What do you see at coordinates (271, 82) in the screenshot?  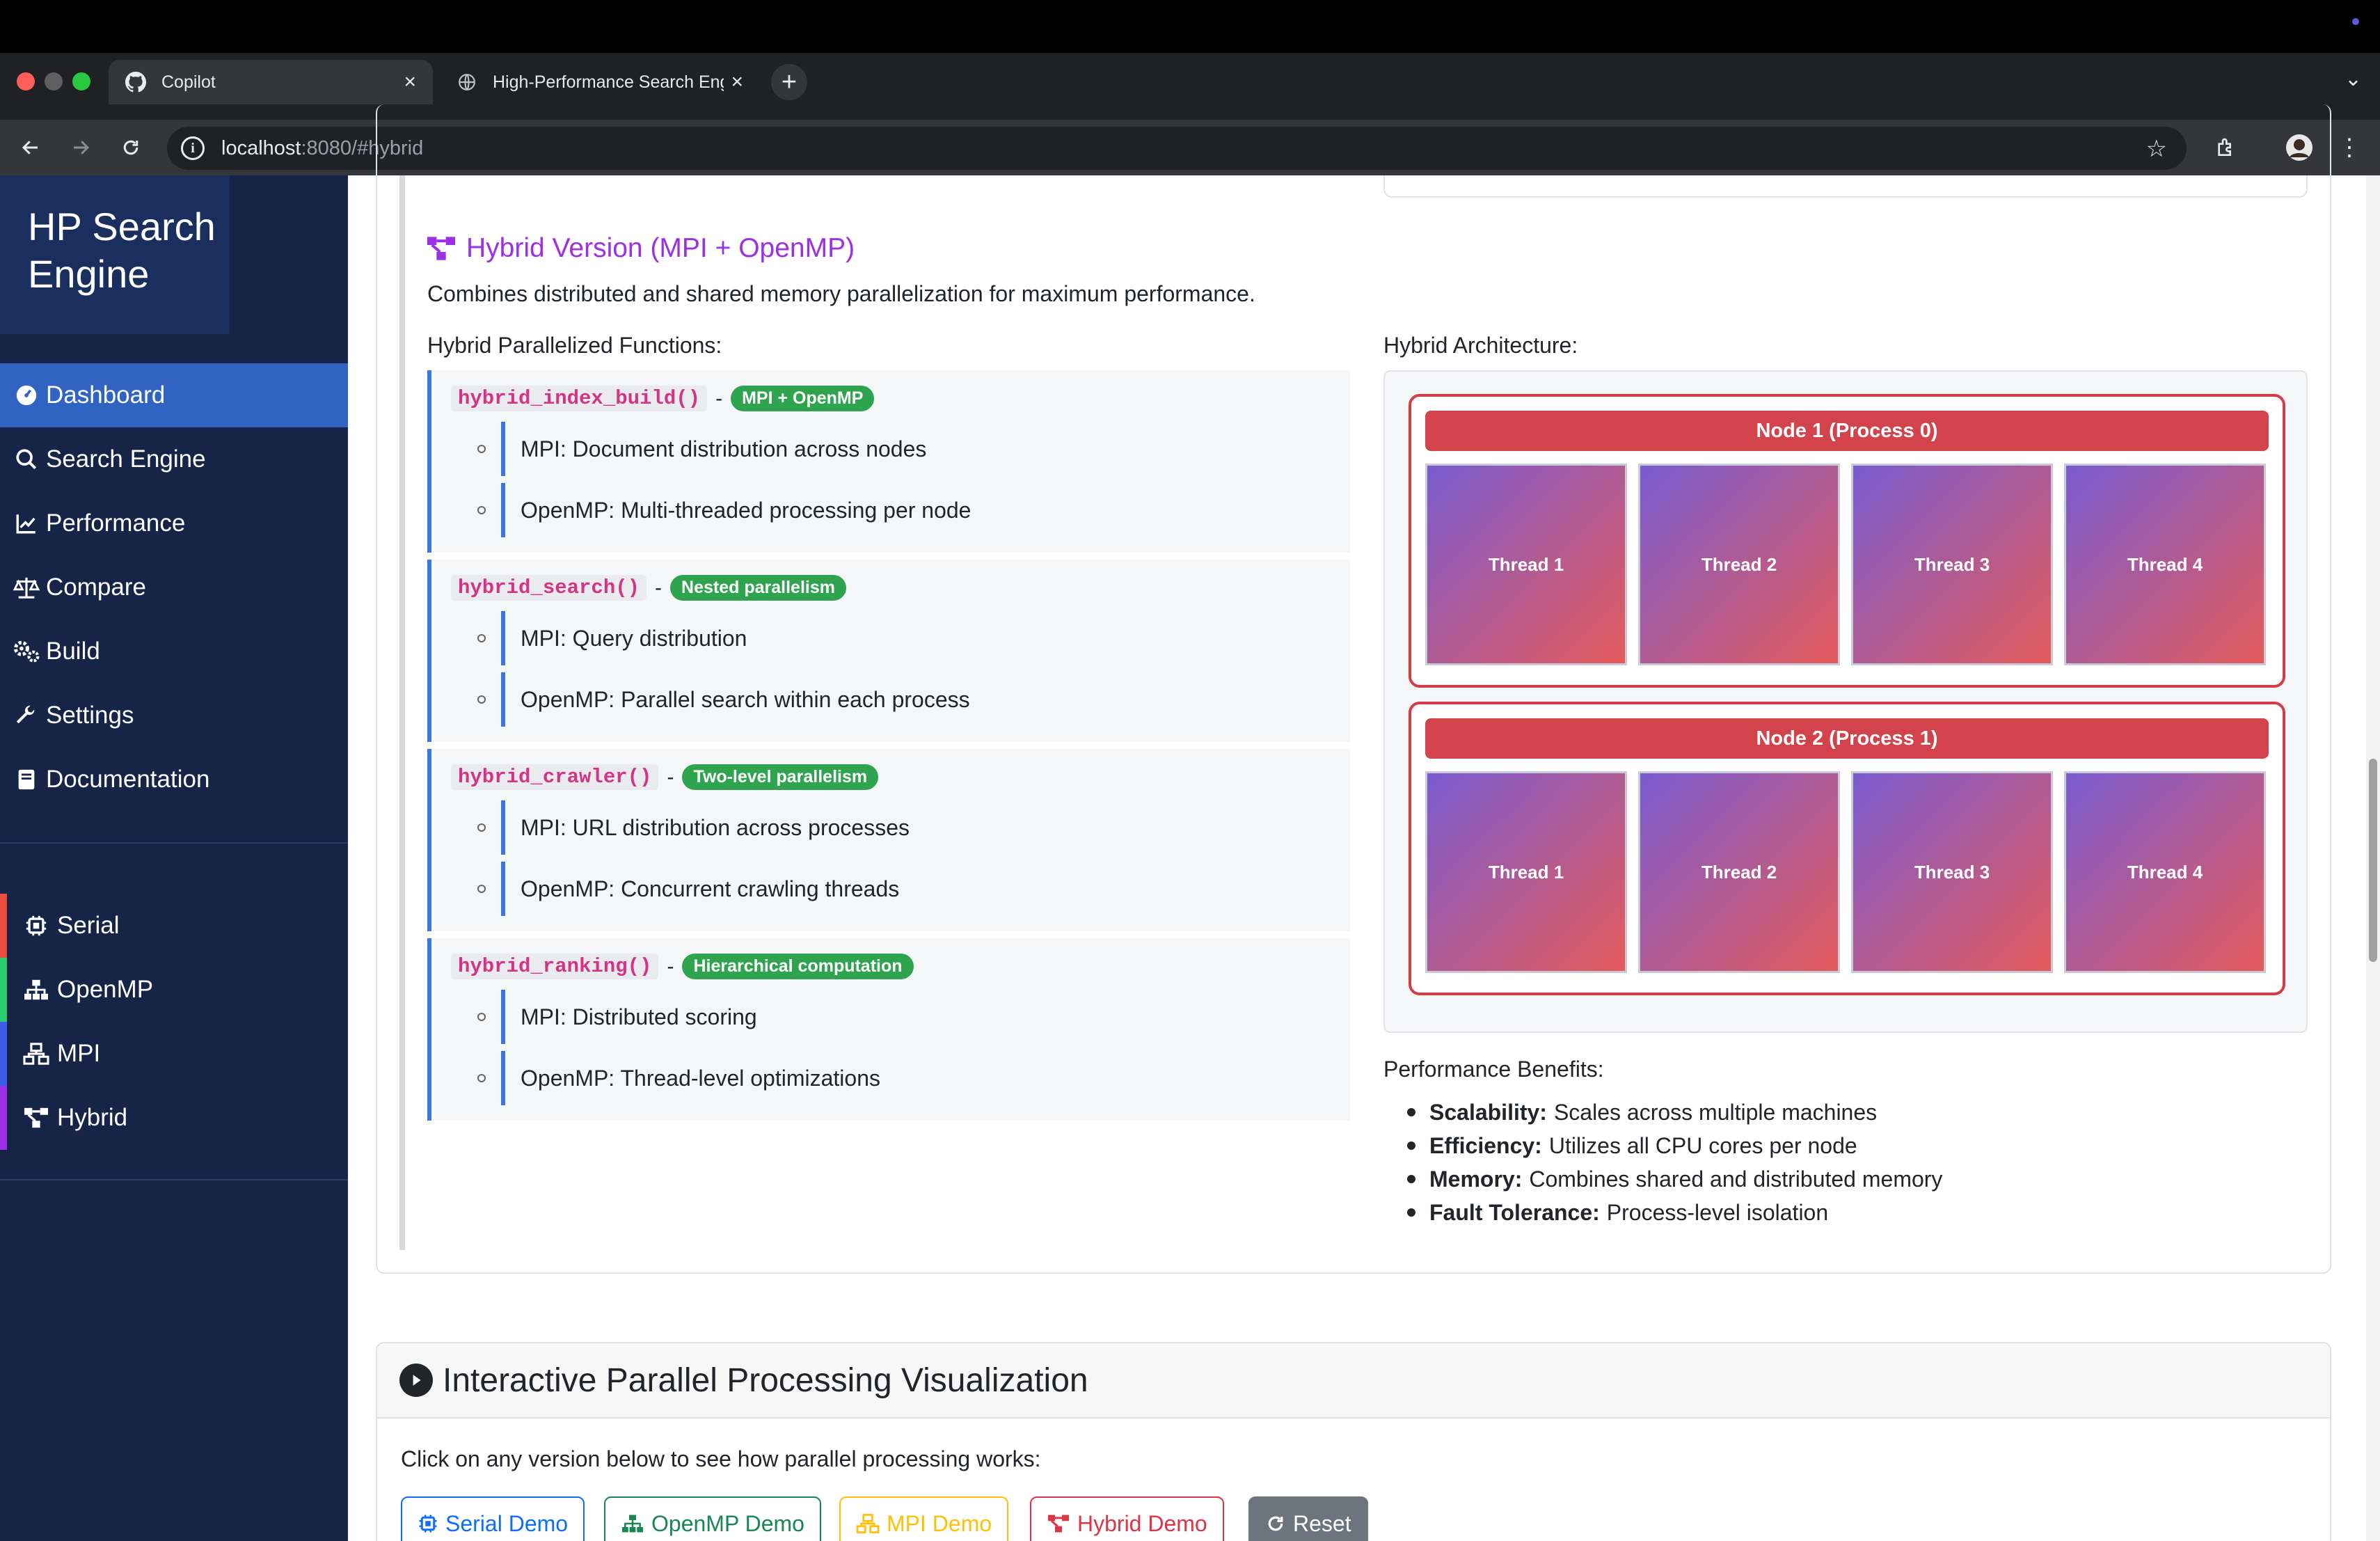 I see `tab-copilot: Copilot ×` at bounding box center [271, 82].